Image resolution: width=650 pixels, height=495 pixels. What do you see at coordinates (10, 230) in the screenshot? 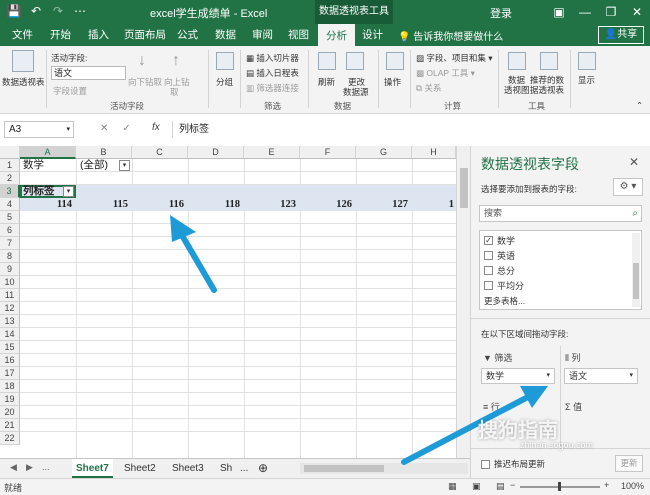
I see `row-header: 6` at bounding box center [10, 230].